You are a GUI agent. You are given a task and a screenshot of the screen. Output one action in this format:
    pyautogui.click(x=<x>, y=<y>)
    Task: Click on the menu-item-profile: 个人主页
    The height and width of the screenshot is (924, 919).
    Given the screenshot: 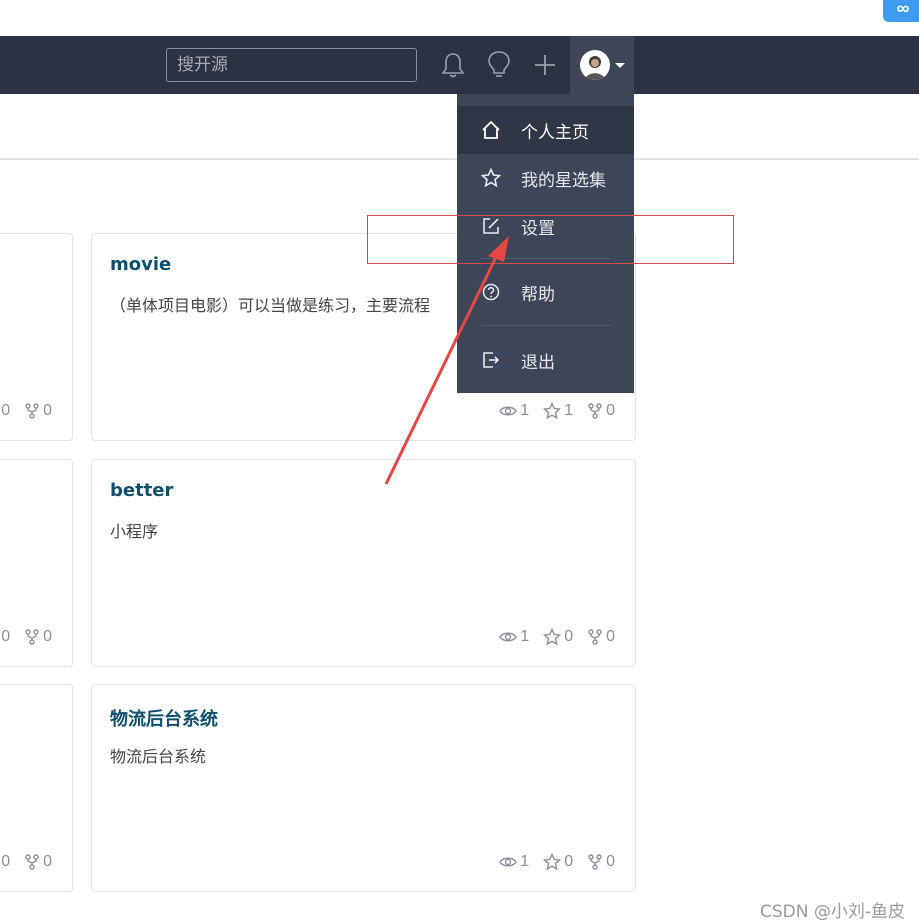 What is the action you would take?
    pyautogui.click(x=545, y=130)
    